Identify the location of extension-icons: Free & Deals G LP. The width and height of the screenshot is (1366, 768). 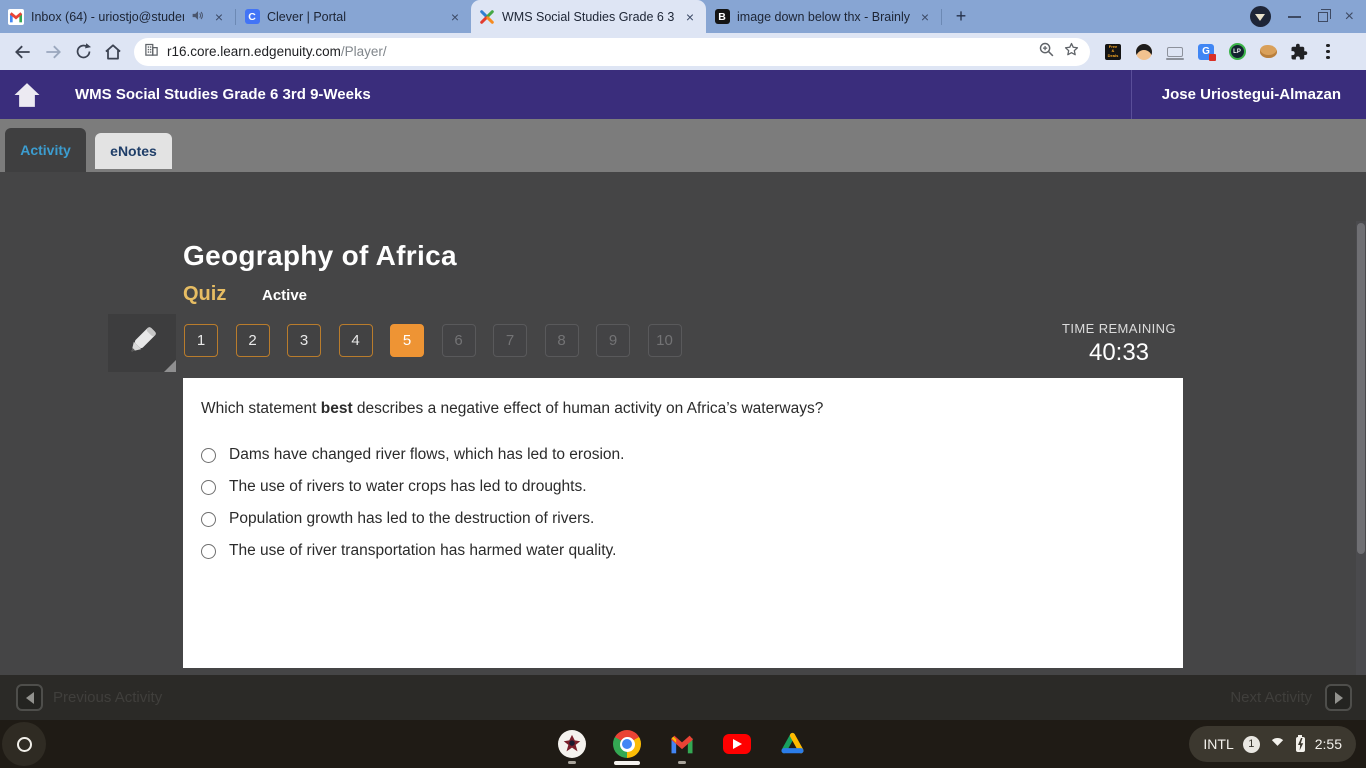
(1206, 52).